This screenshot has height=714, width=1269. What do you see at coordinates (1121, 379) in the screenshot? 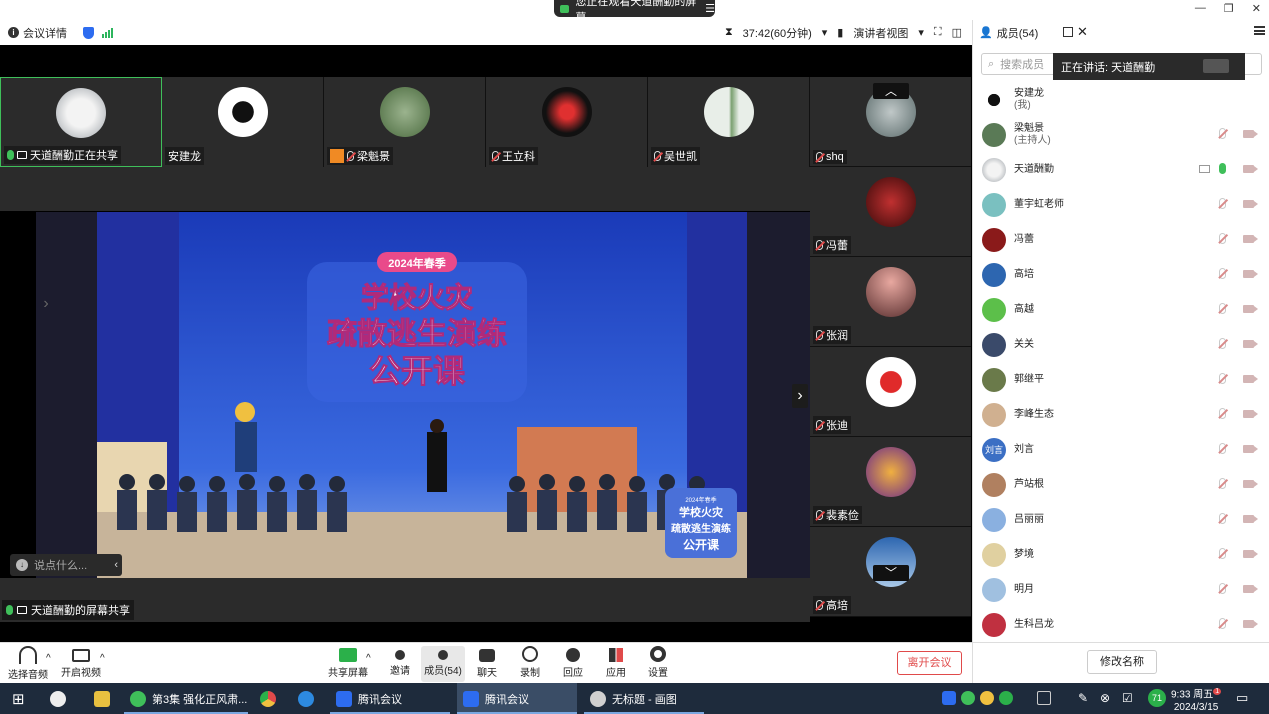
I see `member-row: 郭继平` at bounding box center [1121, 379].